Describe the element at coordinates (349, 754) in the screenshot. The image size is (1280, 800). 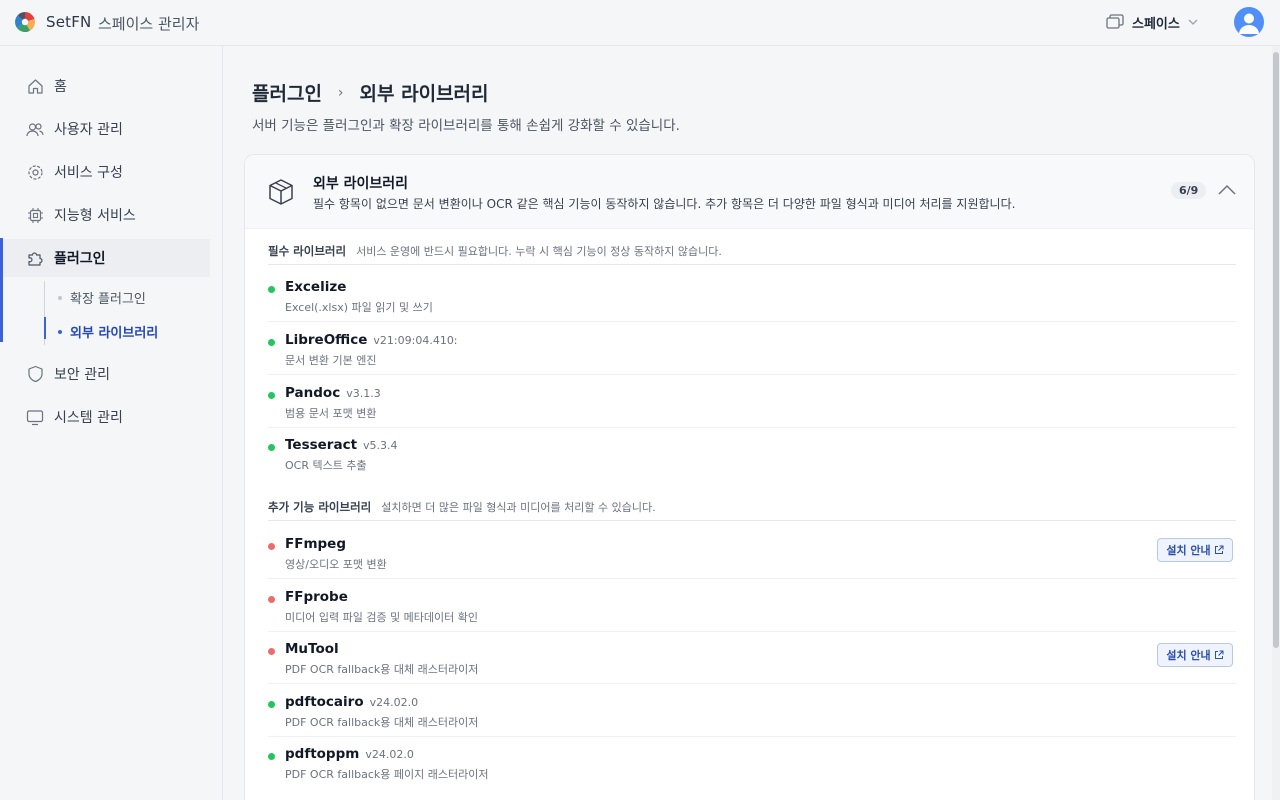
I see `library-name: pdftoppm v24.02.0` at that location.